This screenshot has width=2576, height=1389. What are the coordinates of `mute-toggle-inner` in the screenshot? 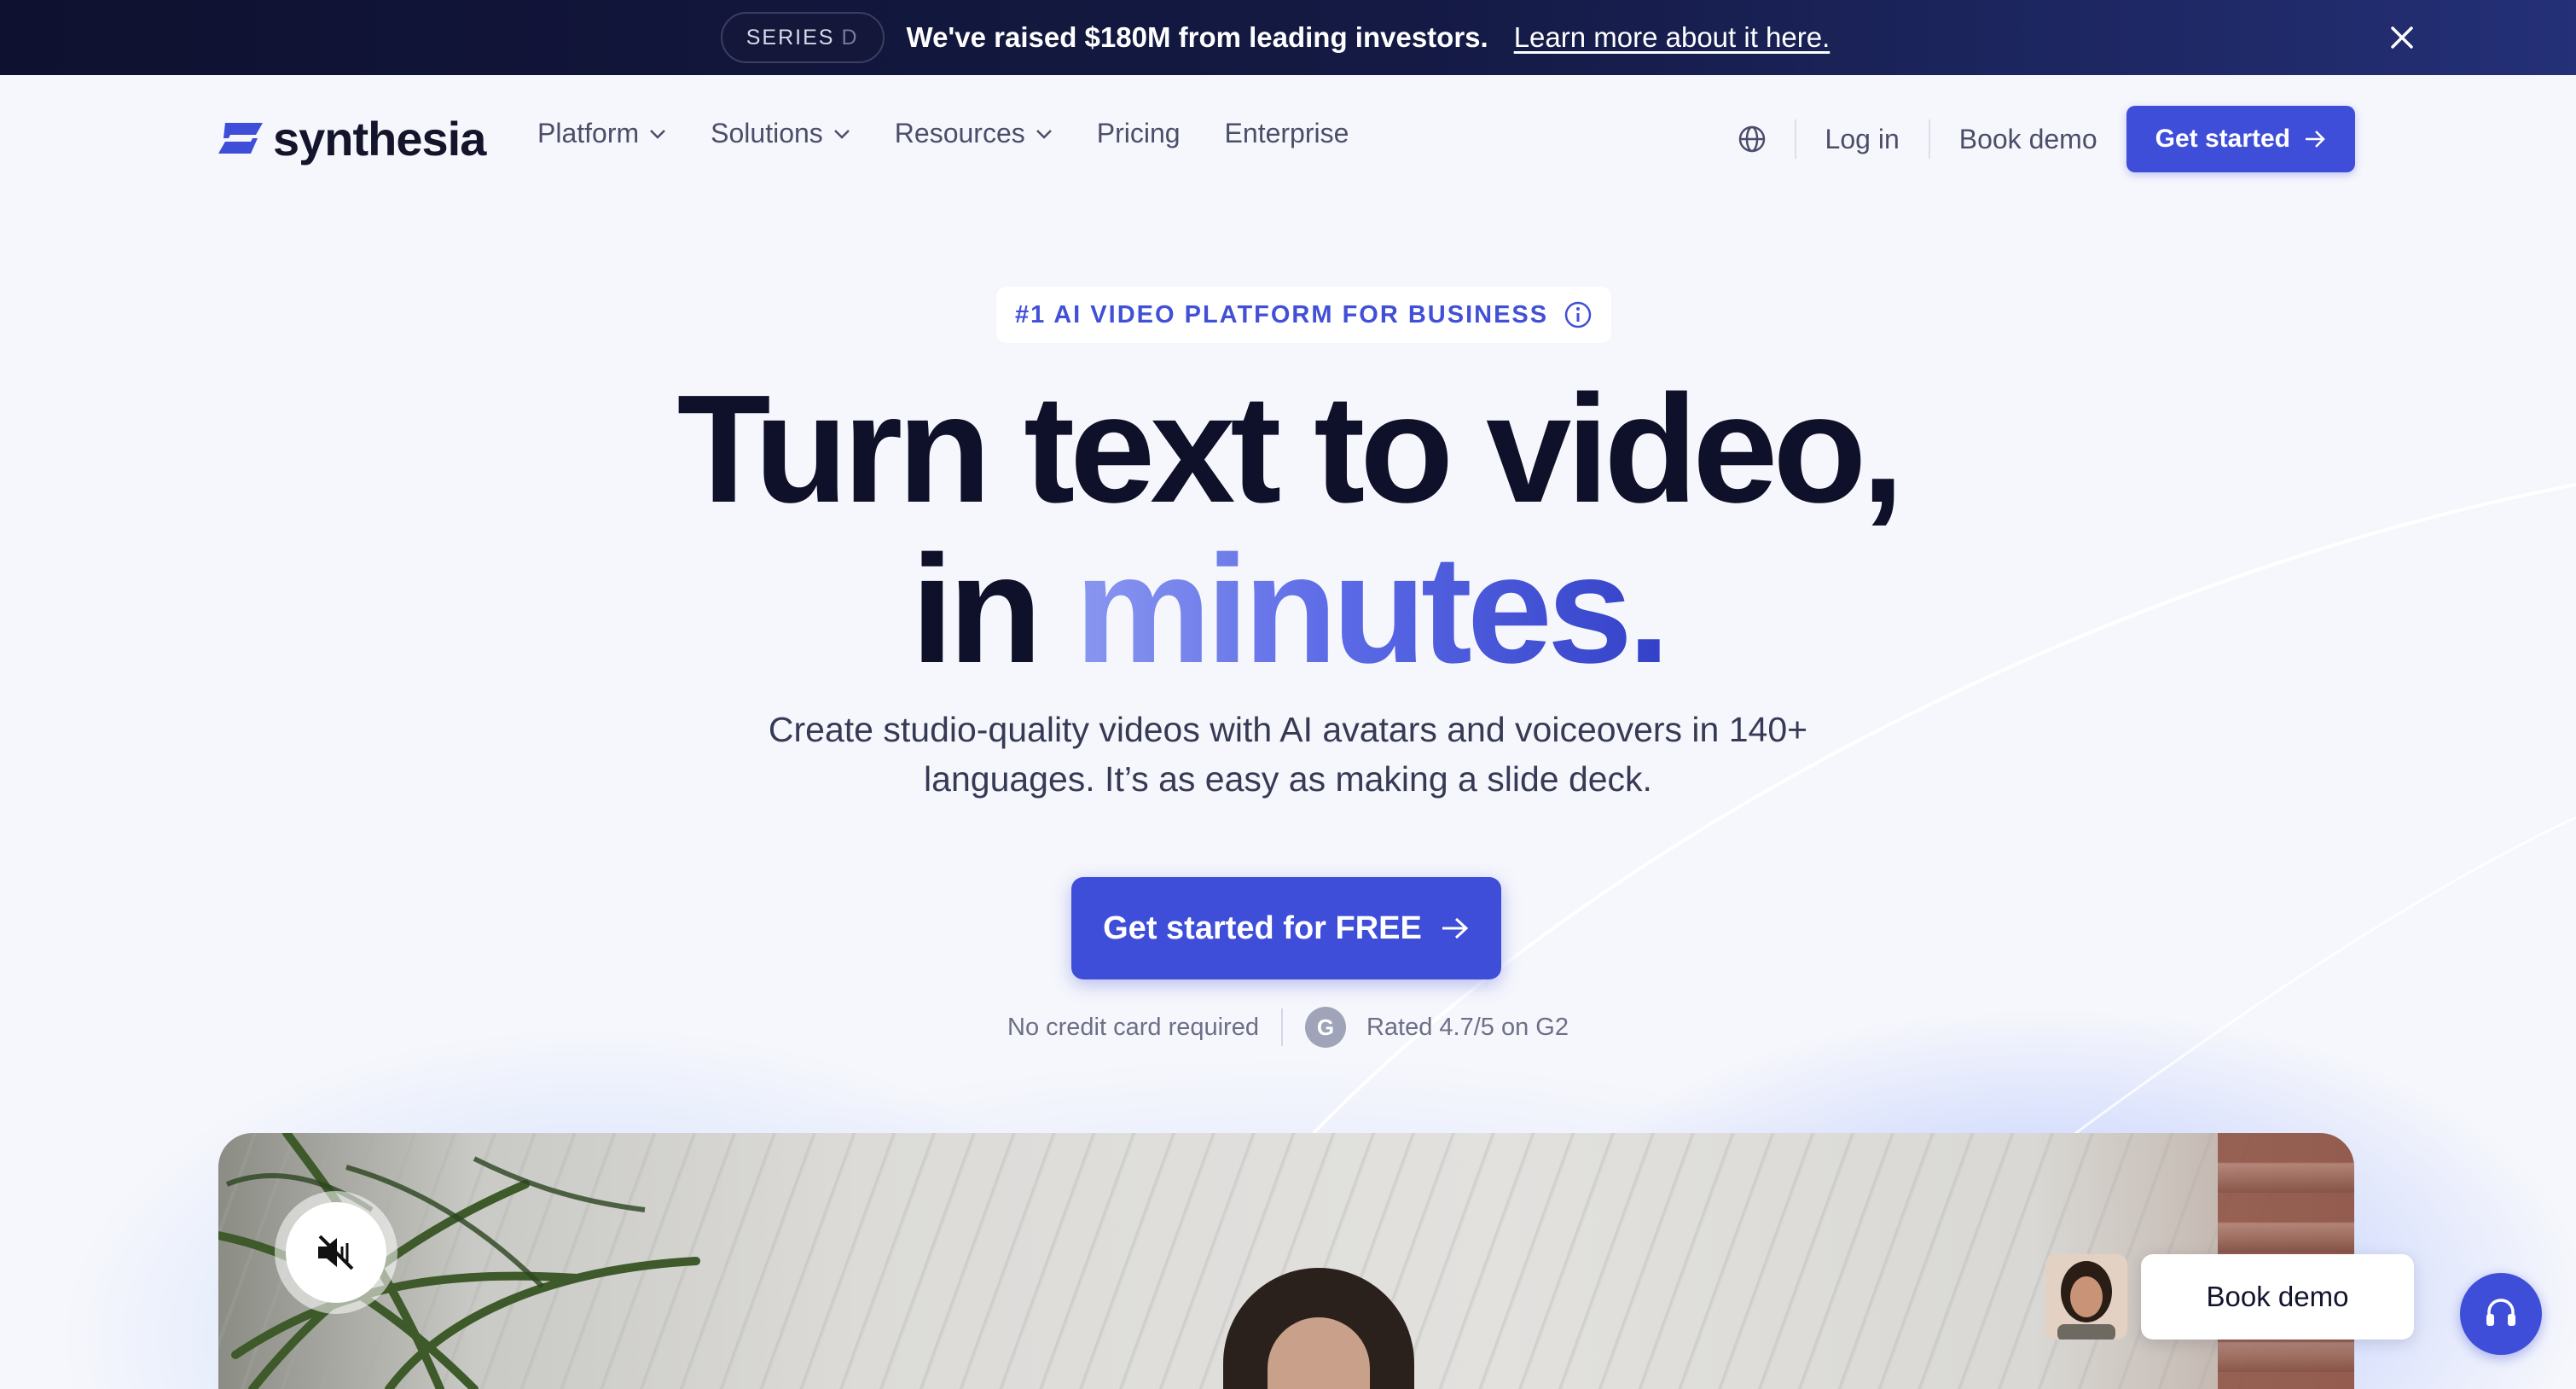 It's located at (336, 1252).